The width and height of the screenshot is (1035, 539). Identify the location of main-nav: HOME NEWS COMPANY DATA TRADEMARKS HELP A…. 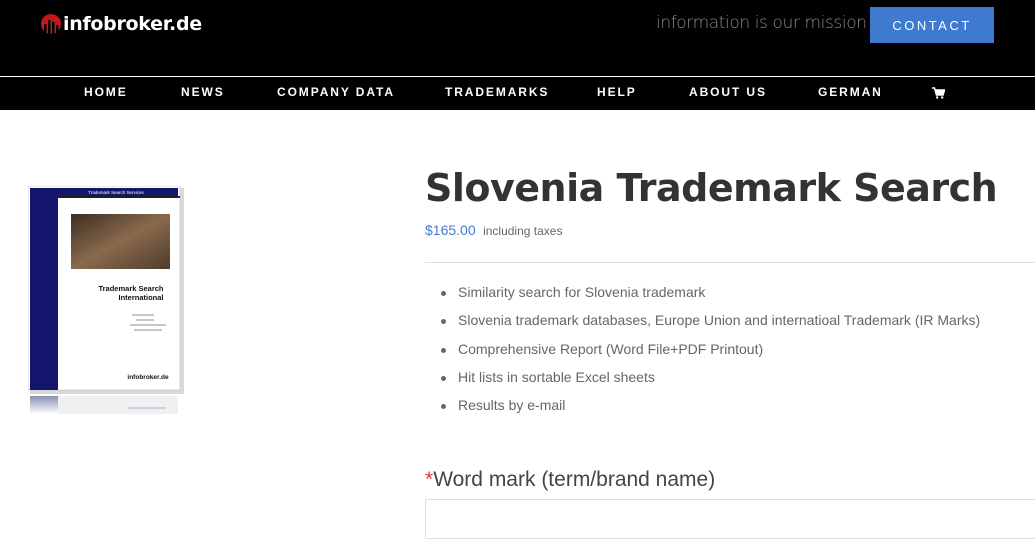
(517, 93).